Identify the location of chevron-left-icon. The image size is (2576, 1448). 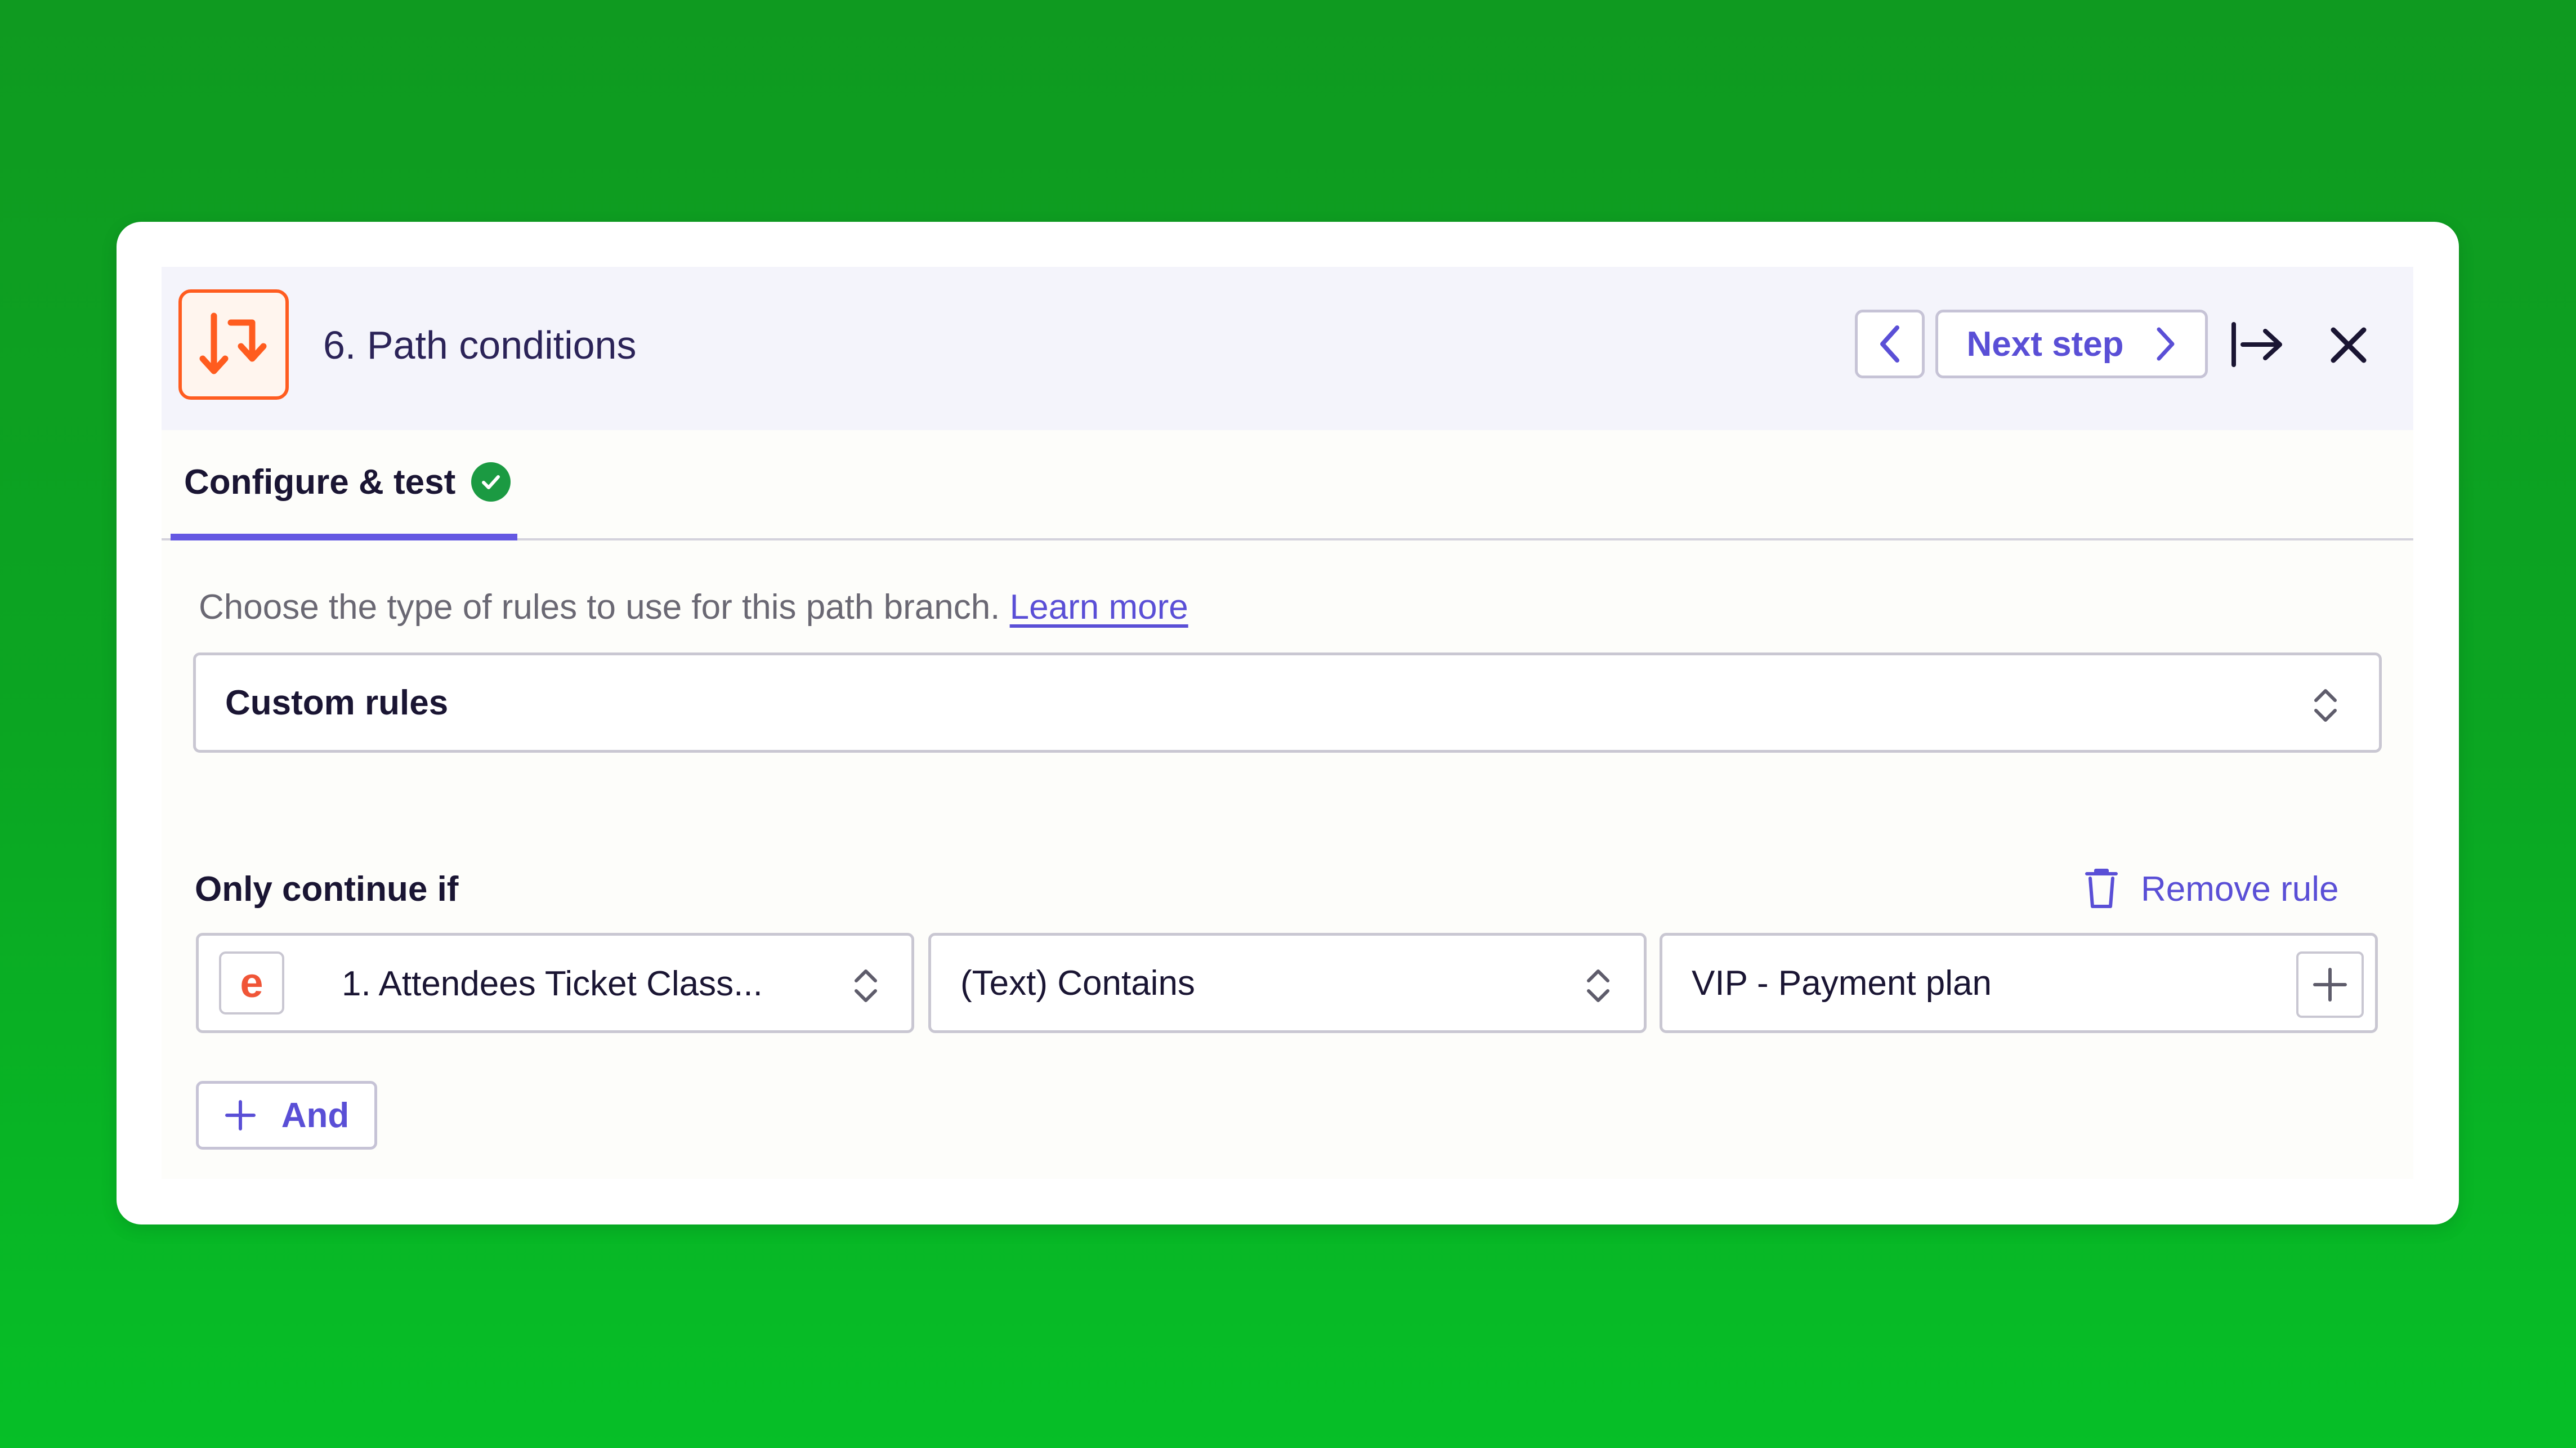
(1889, 344).